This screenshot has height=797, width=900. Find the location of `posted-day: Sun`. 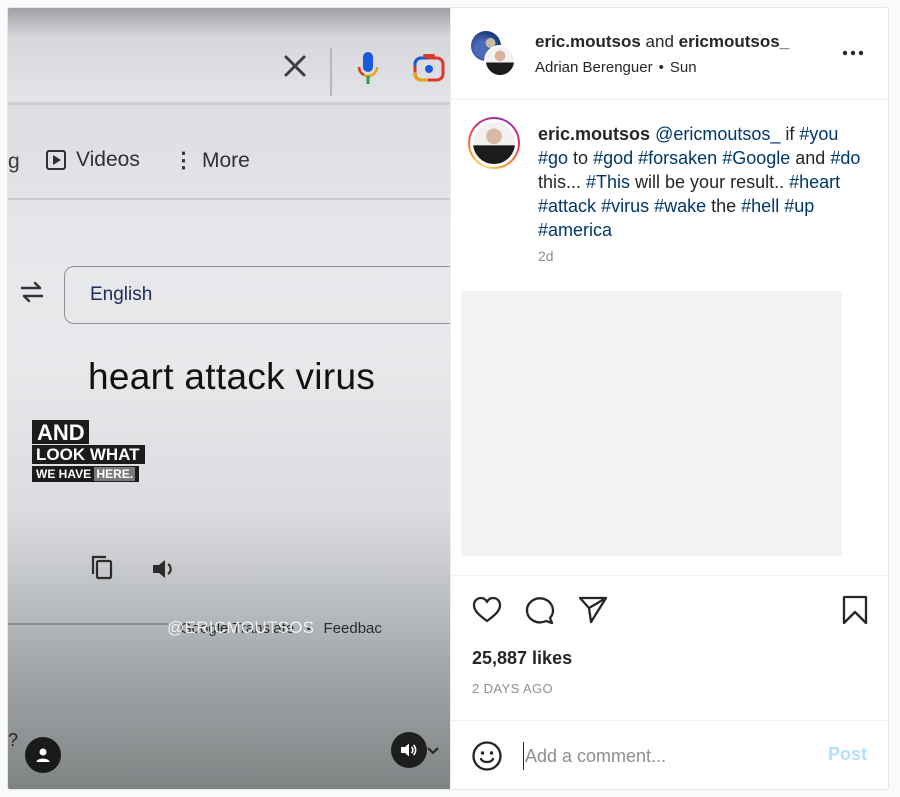

posted-day: Sun is located at coordinates (683, 67).